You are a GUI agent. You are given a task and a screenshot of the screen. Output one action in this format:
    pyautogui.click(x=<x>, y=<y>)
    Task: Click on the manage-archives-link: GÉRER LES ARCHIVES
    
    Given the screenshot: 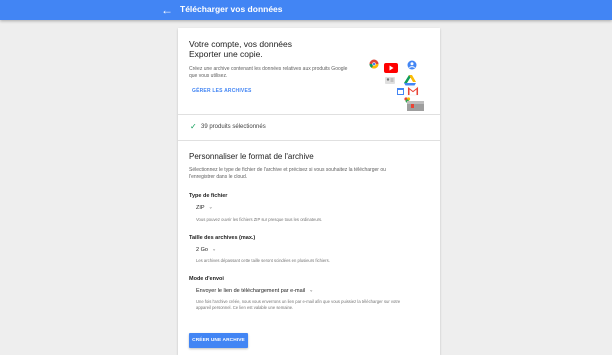 What is the action you would take?
    pyautogui.click(x=222, y=91)
    